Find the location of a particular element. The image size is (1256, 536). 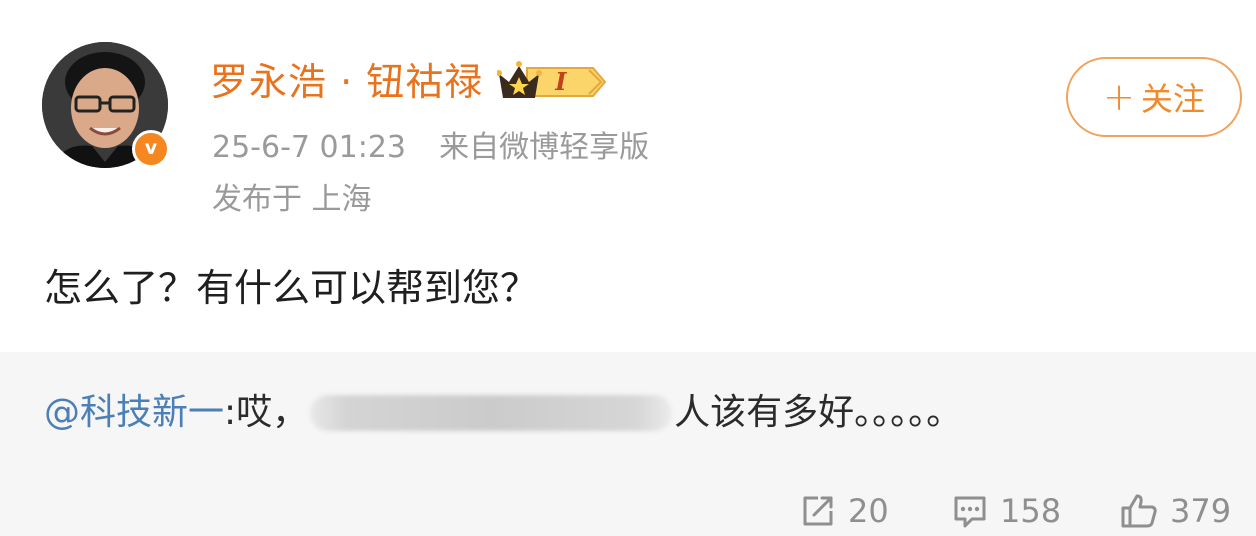

blurred-redaction is located at coordinates (491, 413).